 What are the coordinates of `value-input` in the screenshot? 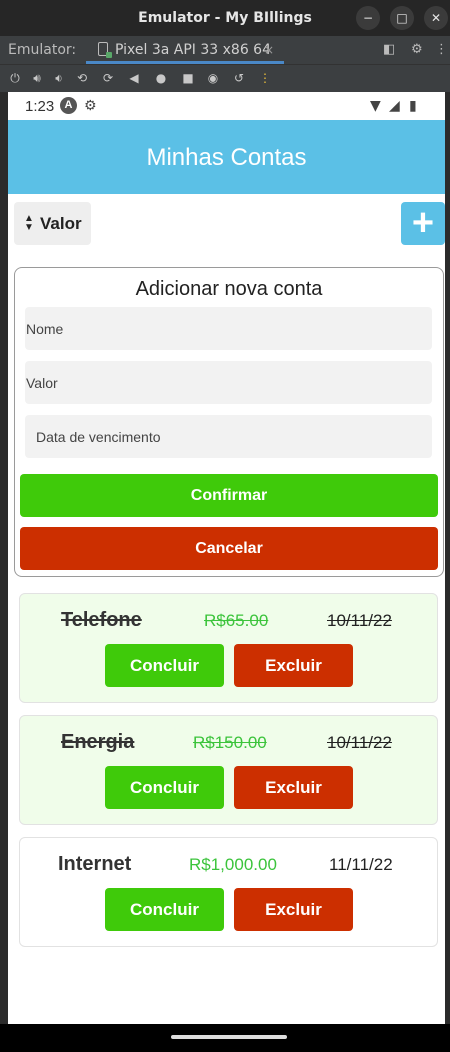 It's located at (228, 382).